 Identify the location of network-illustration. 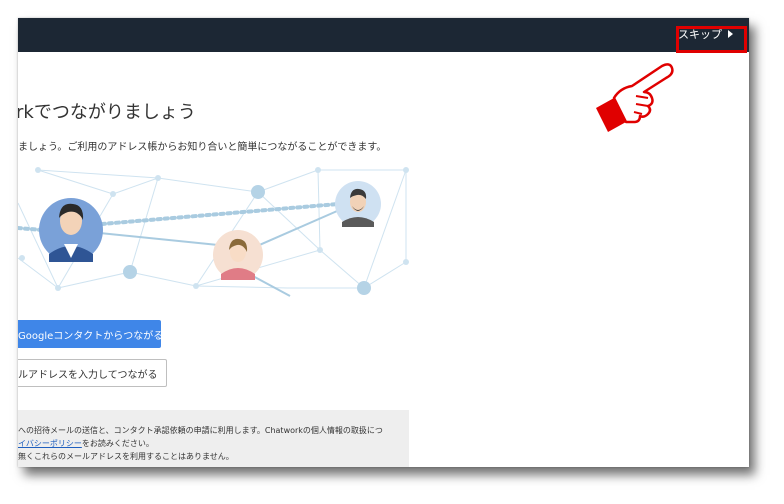
(213, 232).